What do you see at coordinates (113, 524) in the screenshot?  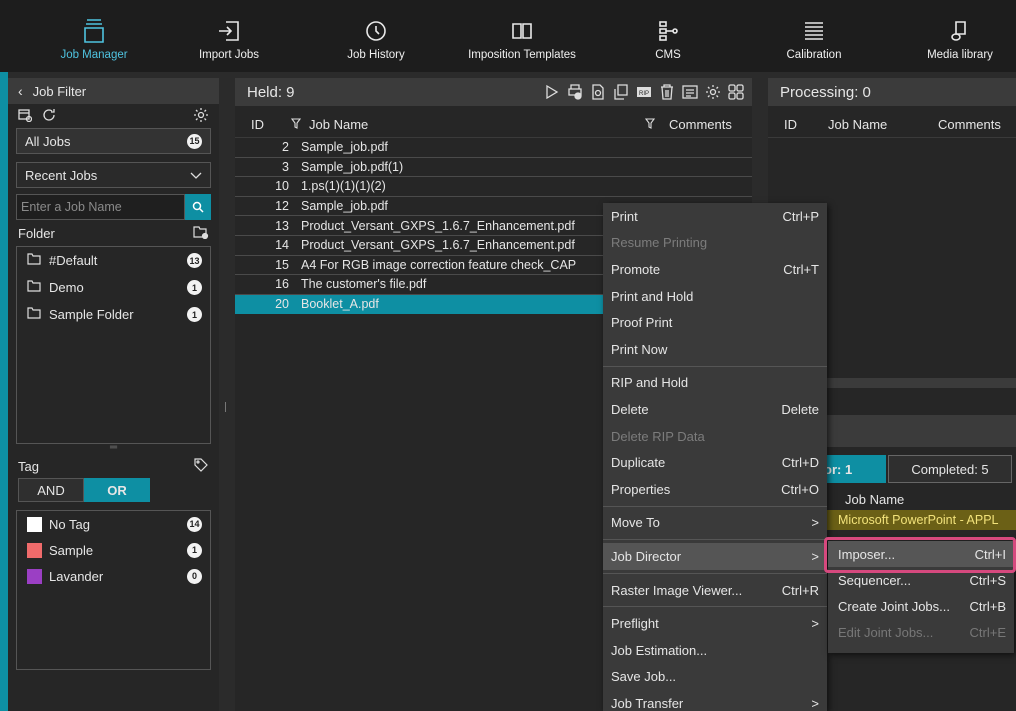 I see `tag-item: No Tag 14` at bounding box center [113, 524].